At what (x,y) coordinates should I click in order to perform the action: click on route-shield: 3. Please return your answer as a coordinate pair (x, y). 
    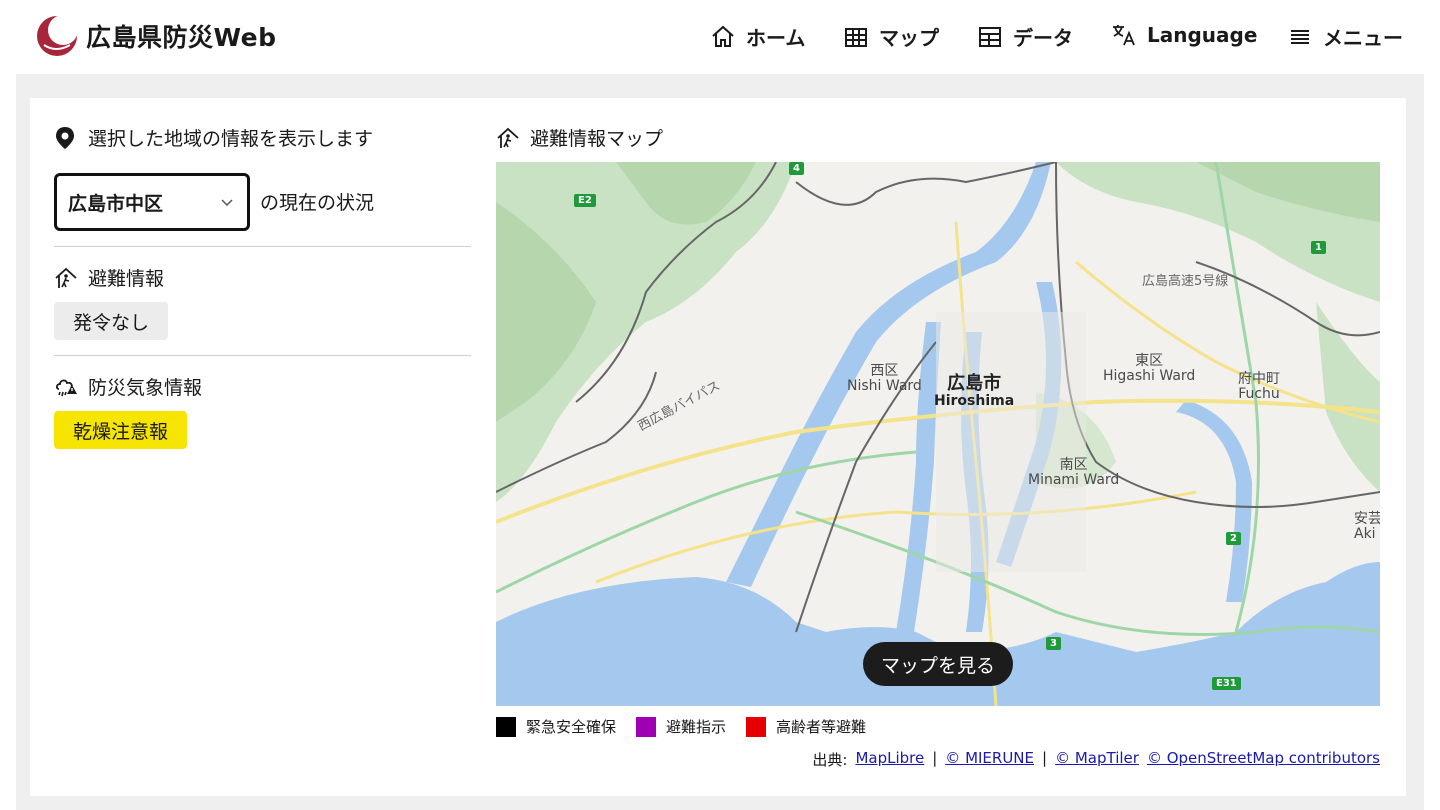
    Looking at the image, I should click on (1053, 643).